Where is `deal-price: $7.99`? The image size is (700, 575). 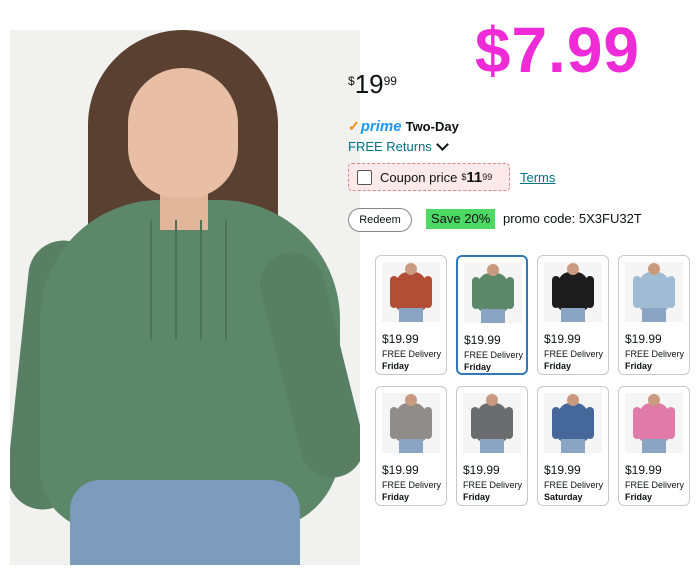 deal-price: $7.99 is located at coordinates (557, 50).